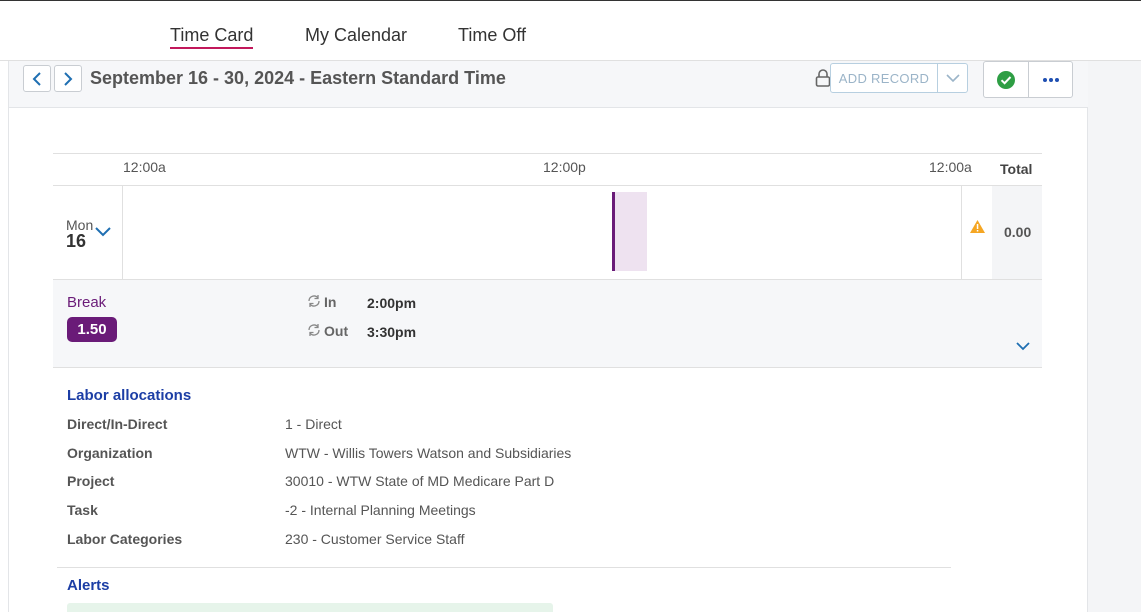 This screenshot has width=1141, height=612. What do you see at coordinates (92, 329) in the screenshot?
I see `entry-hours-badge: 1.50` at bounding box center [92, 329].